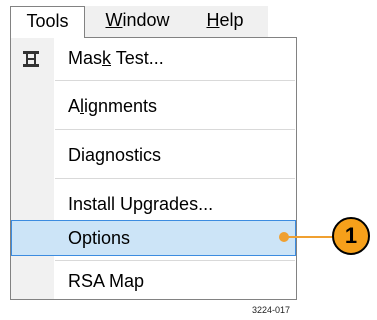 The height and width of the screenshot is (320, 377). I want to click on menu-help-mnemonic: H, so click(213, 20).